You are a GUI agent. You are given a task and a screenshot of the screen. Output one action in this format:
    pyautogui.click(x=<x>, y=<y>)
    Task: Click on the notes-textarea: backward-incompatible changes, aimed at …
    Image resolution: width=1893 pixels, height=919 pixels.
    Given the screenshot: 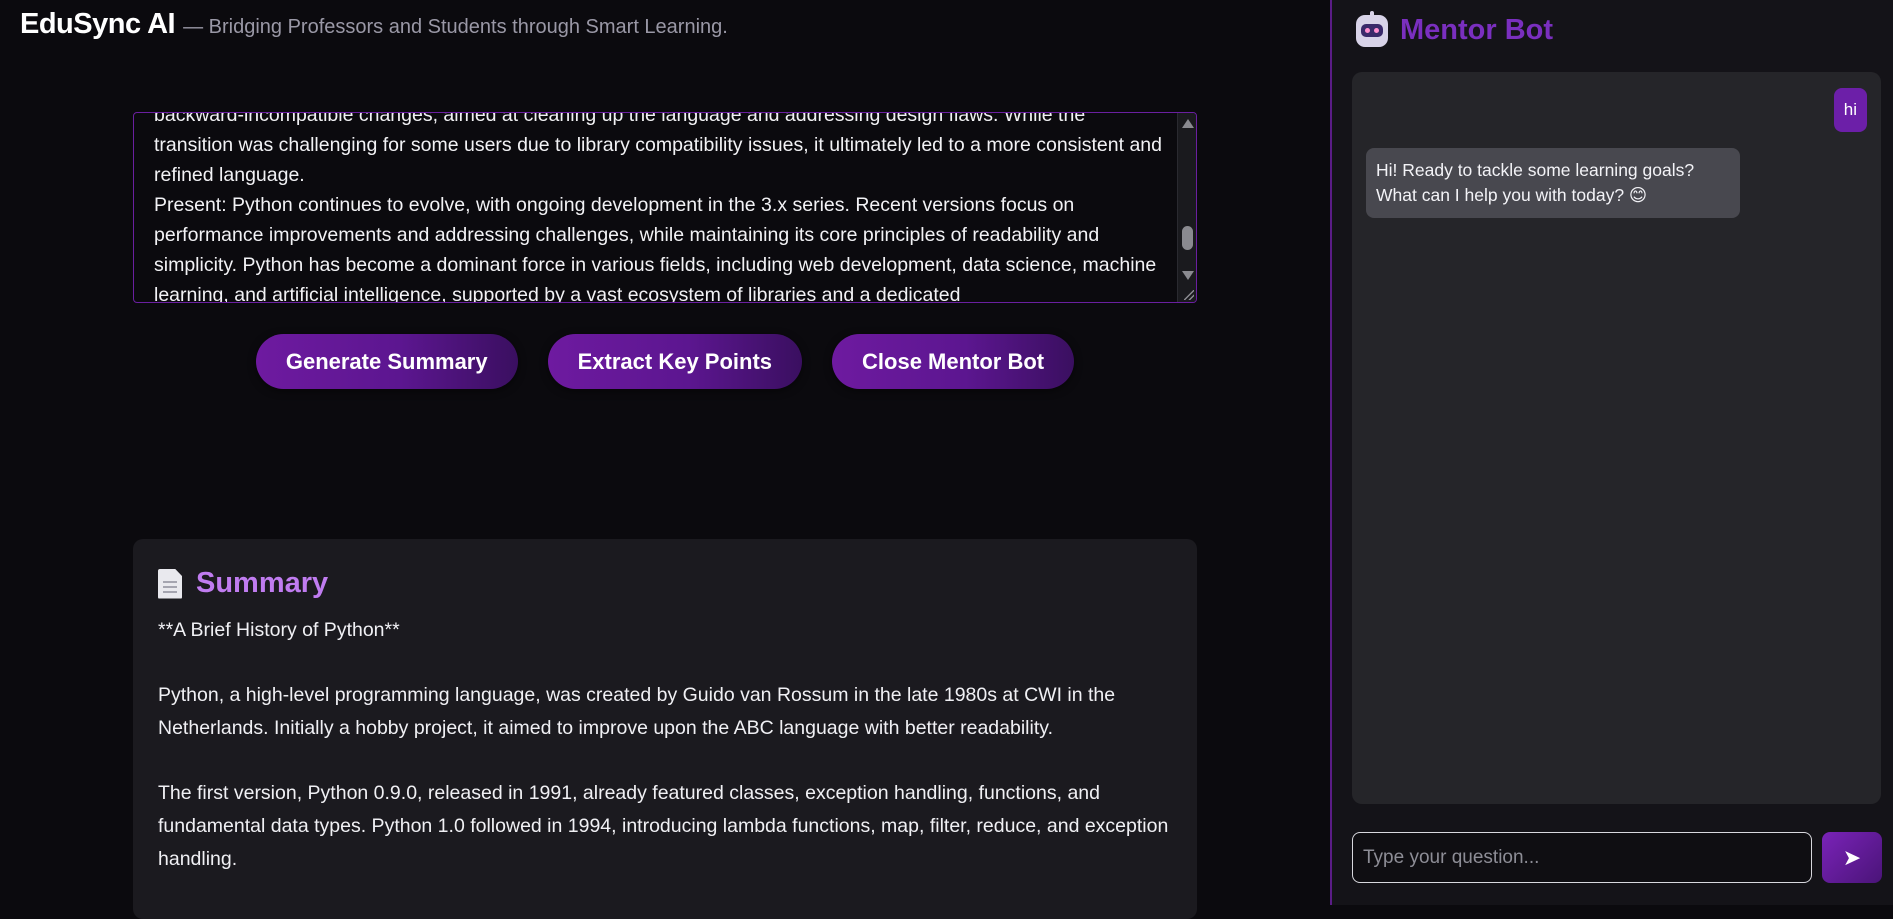 What is the action you would take?
    pyautogui.click(x=665, y=207)
    